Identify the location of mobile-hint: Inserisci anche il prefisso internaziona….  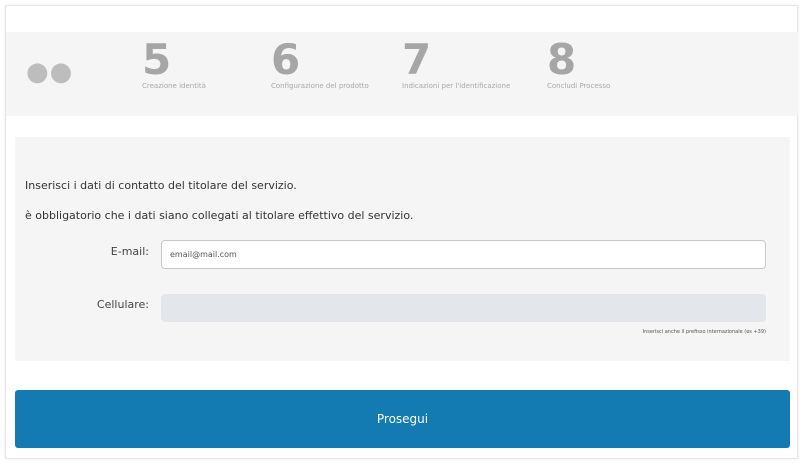
(704, 332).